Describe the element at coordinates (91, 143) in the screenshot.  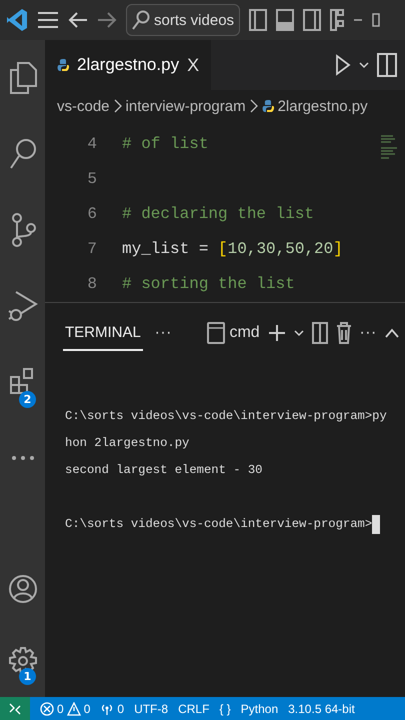
I see `line-number: 4` at that location.